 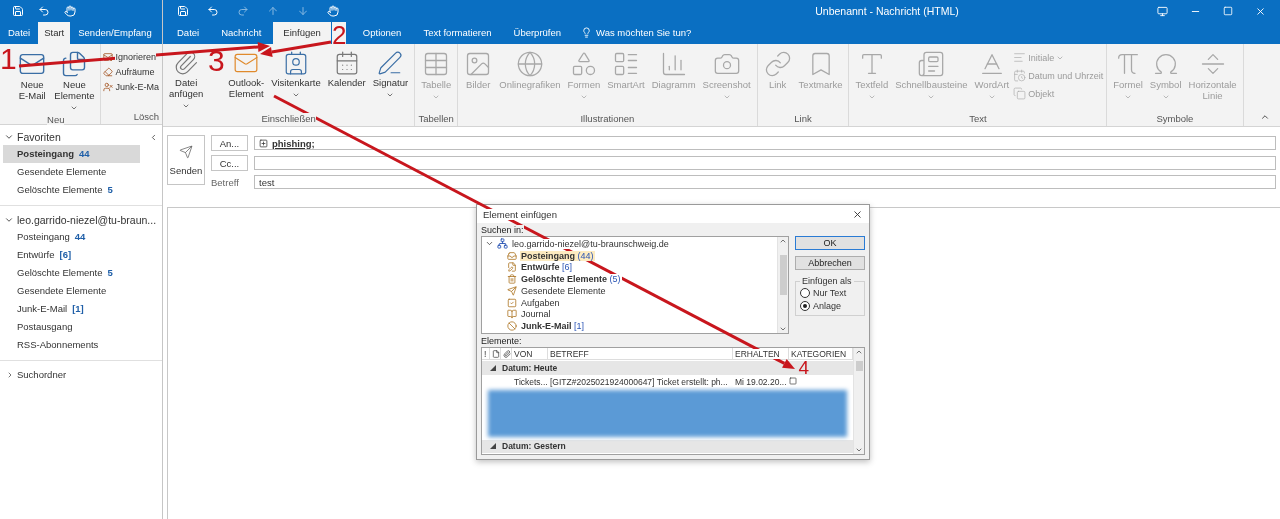 What do you see at coordinates (1265, 117) in the screenshot?
I see `collapse-ribbon-icon` at bounding box center [1265, 117].